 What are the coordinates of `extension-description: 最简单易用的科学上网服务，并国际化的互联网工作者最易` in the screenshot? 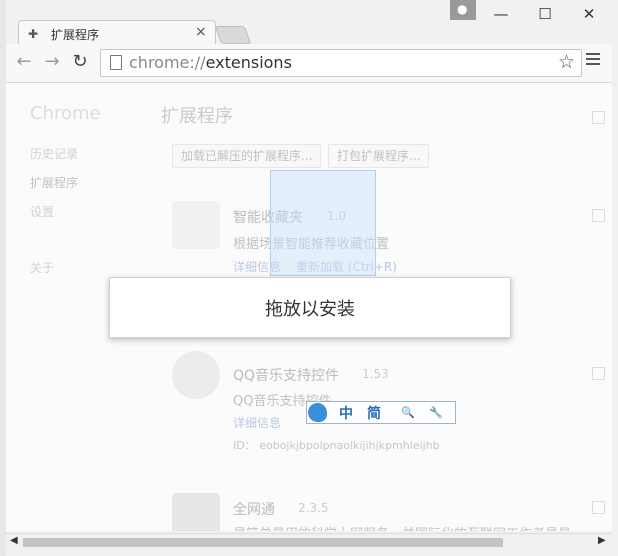 It's located at (402, 527).